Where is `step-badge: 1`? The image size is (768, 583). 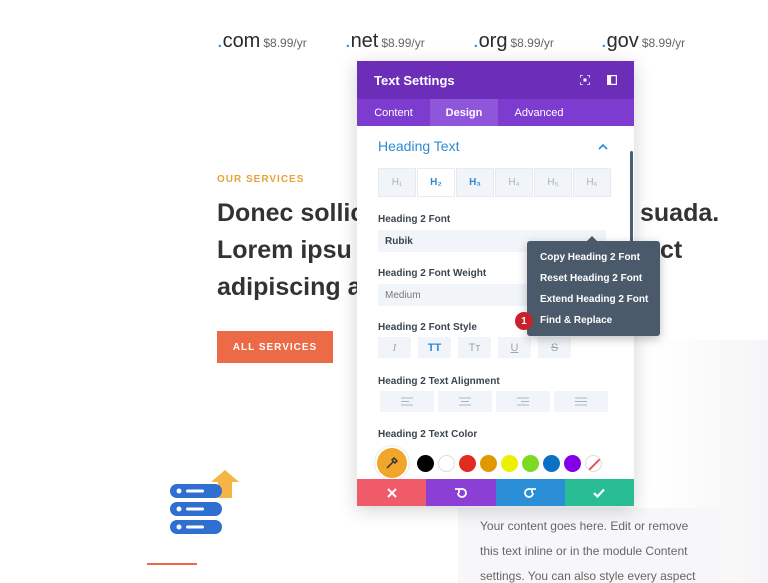
step-badge: 1 is located at coordinates (524, 321).